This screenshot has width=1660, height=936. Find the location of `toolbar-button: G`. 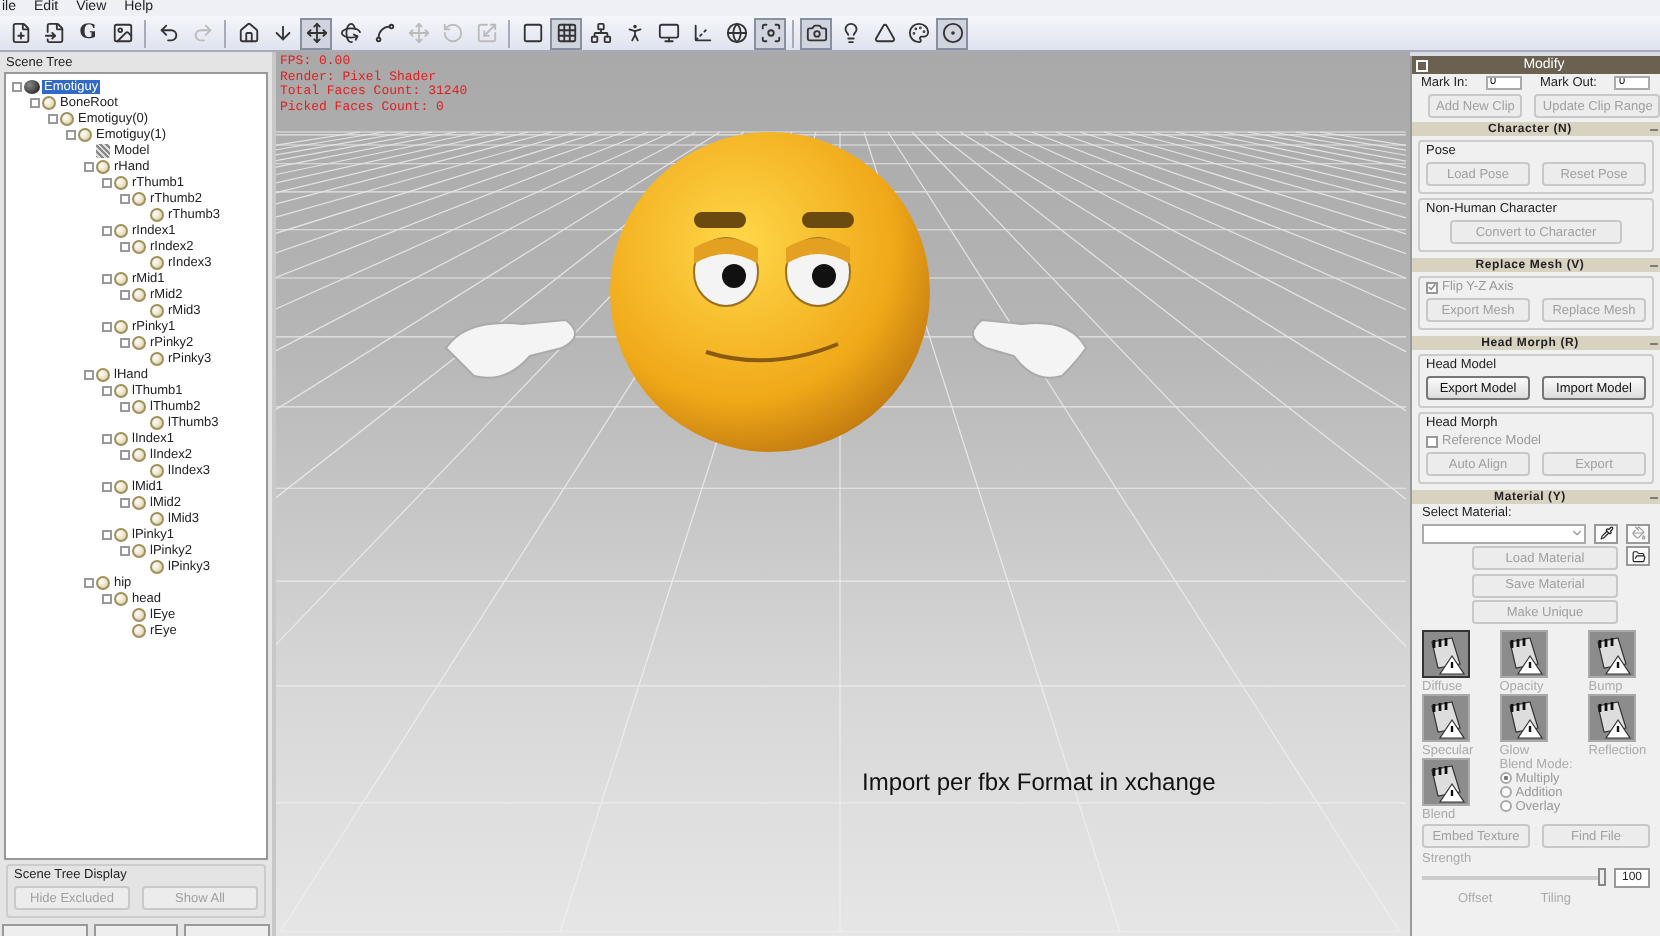

toolbar-button: G is located at coordinates (88, 33).